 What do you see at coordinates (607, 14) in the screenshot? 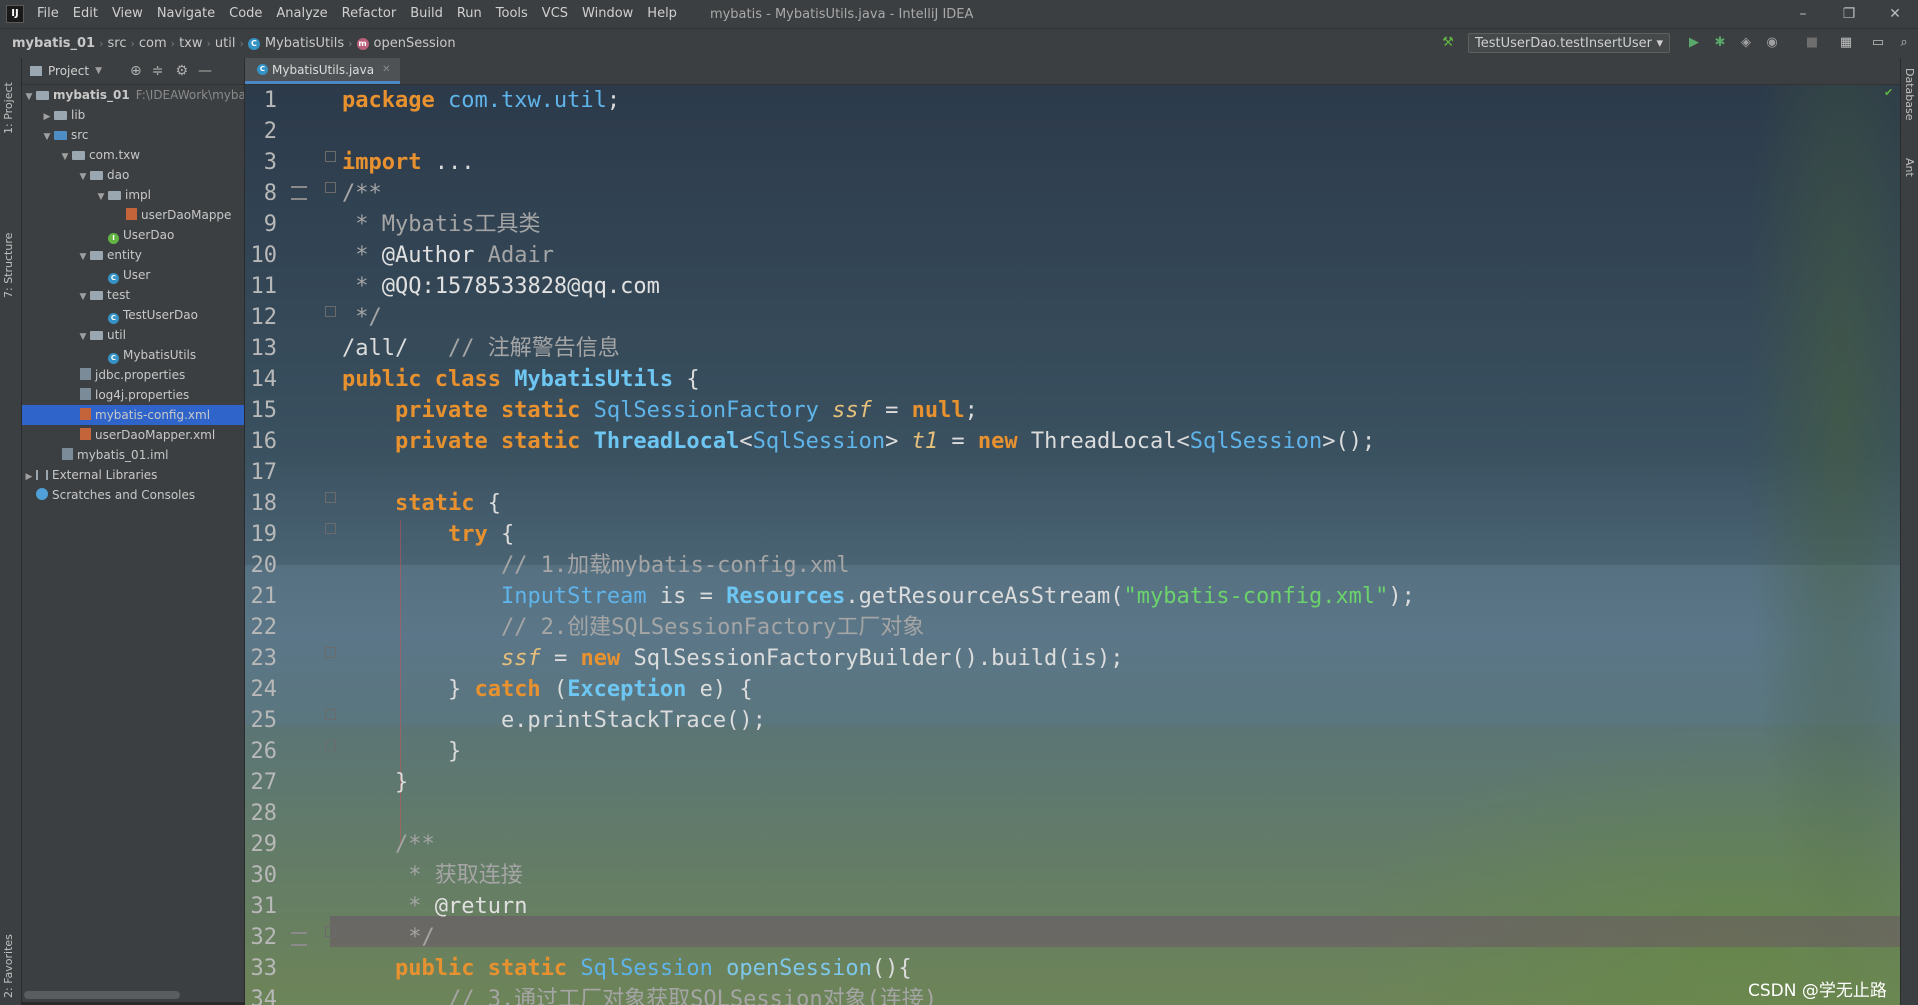
I see `menu-window: Window` at bounding box center [607, 14].